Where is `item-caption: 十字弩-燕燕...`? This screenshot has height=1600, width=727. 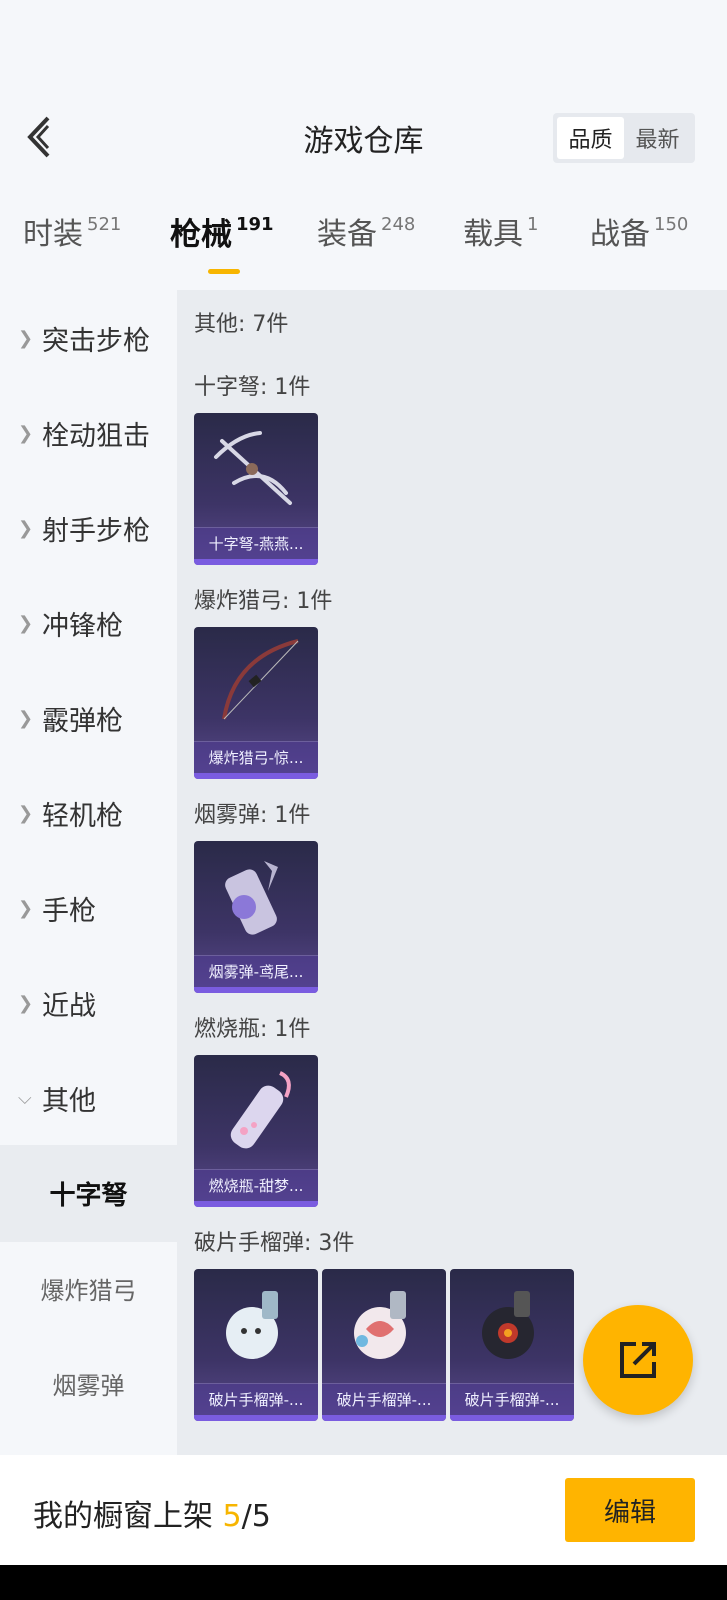
item-caption: 十字弩-燕燕... is located at coordinates (256, 543).